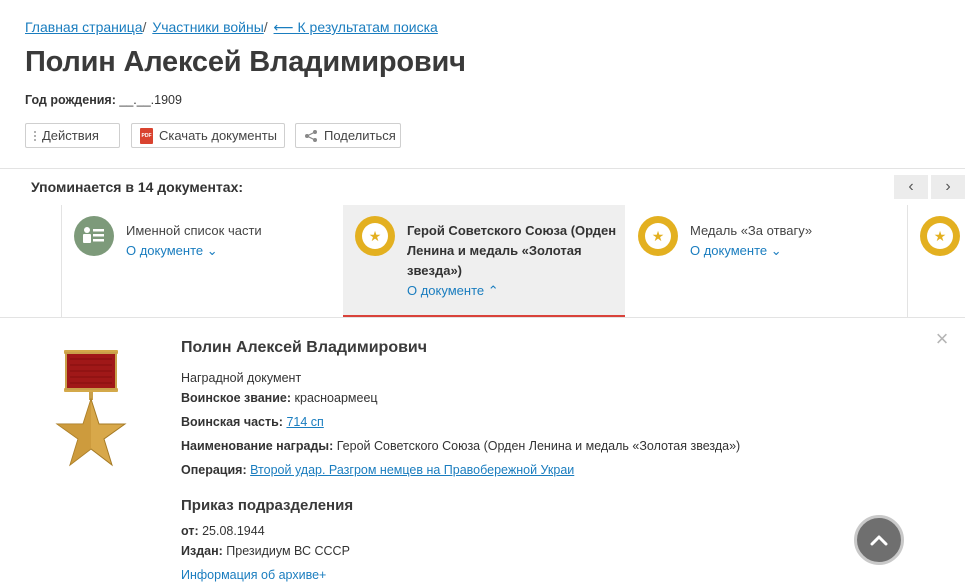 This screenshot has height=586, width=965. What do you see at coordinates (233, 531) in the screenshot?
I see `order-date-value: 25.08.1944` at bounding box center [233, 531].